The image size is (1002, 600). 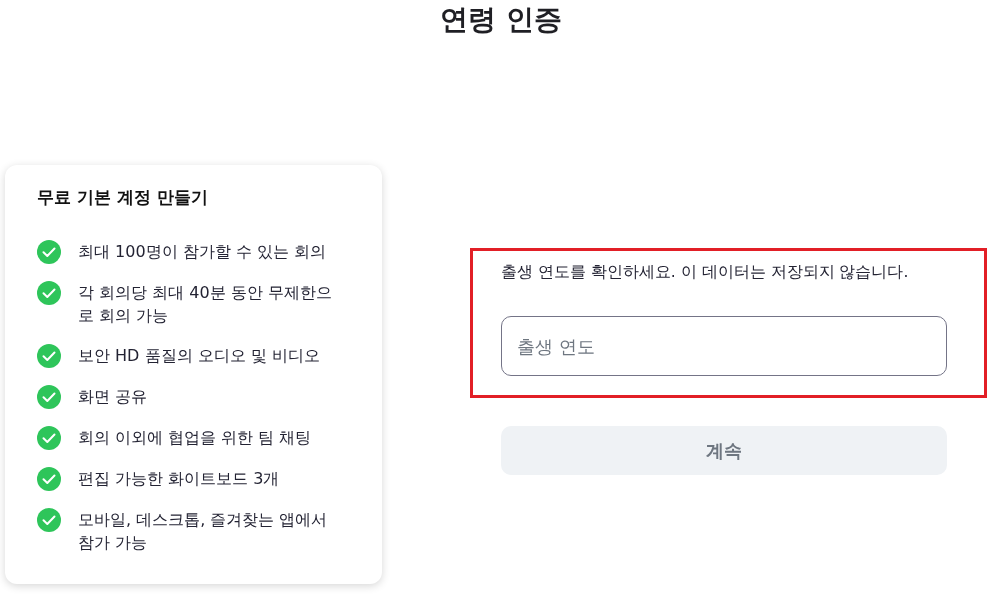 What do you see at coordinates (202, 252) in the screenshot?
I see `feature-text: 최대 100명이 참가할 수 있는 회의` at bounding box center [202, 252].